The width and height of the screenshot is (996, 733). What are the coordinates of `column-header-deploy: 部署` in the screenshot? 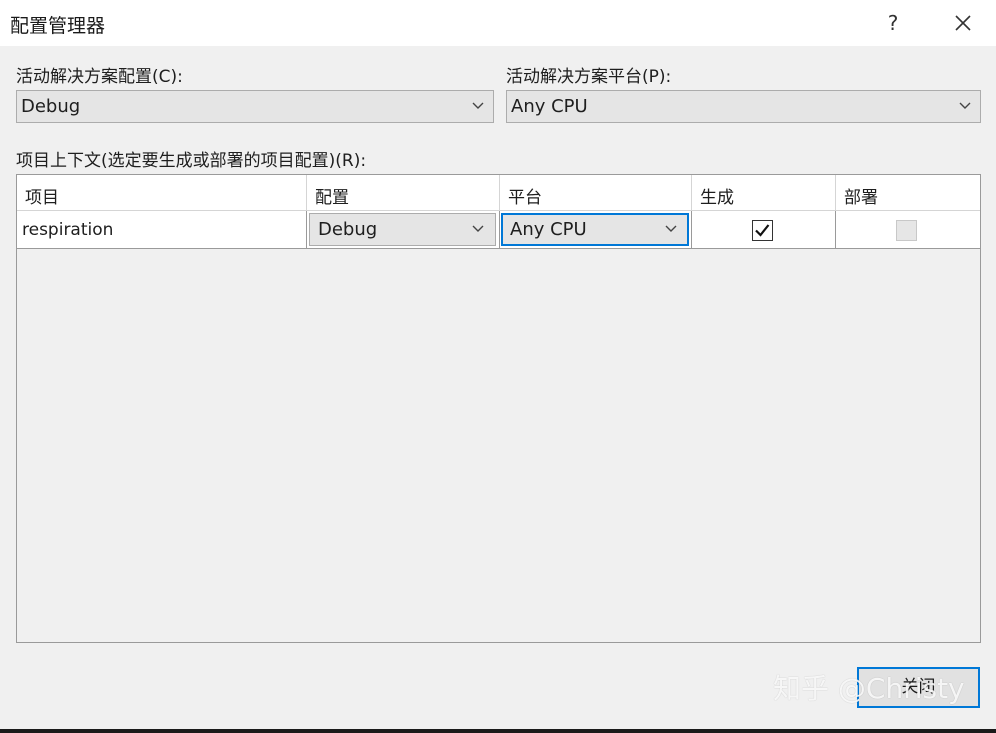 It's located at (908, 193).